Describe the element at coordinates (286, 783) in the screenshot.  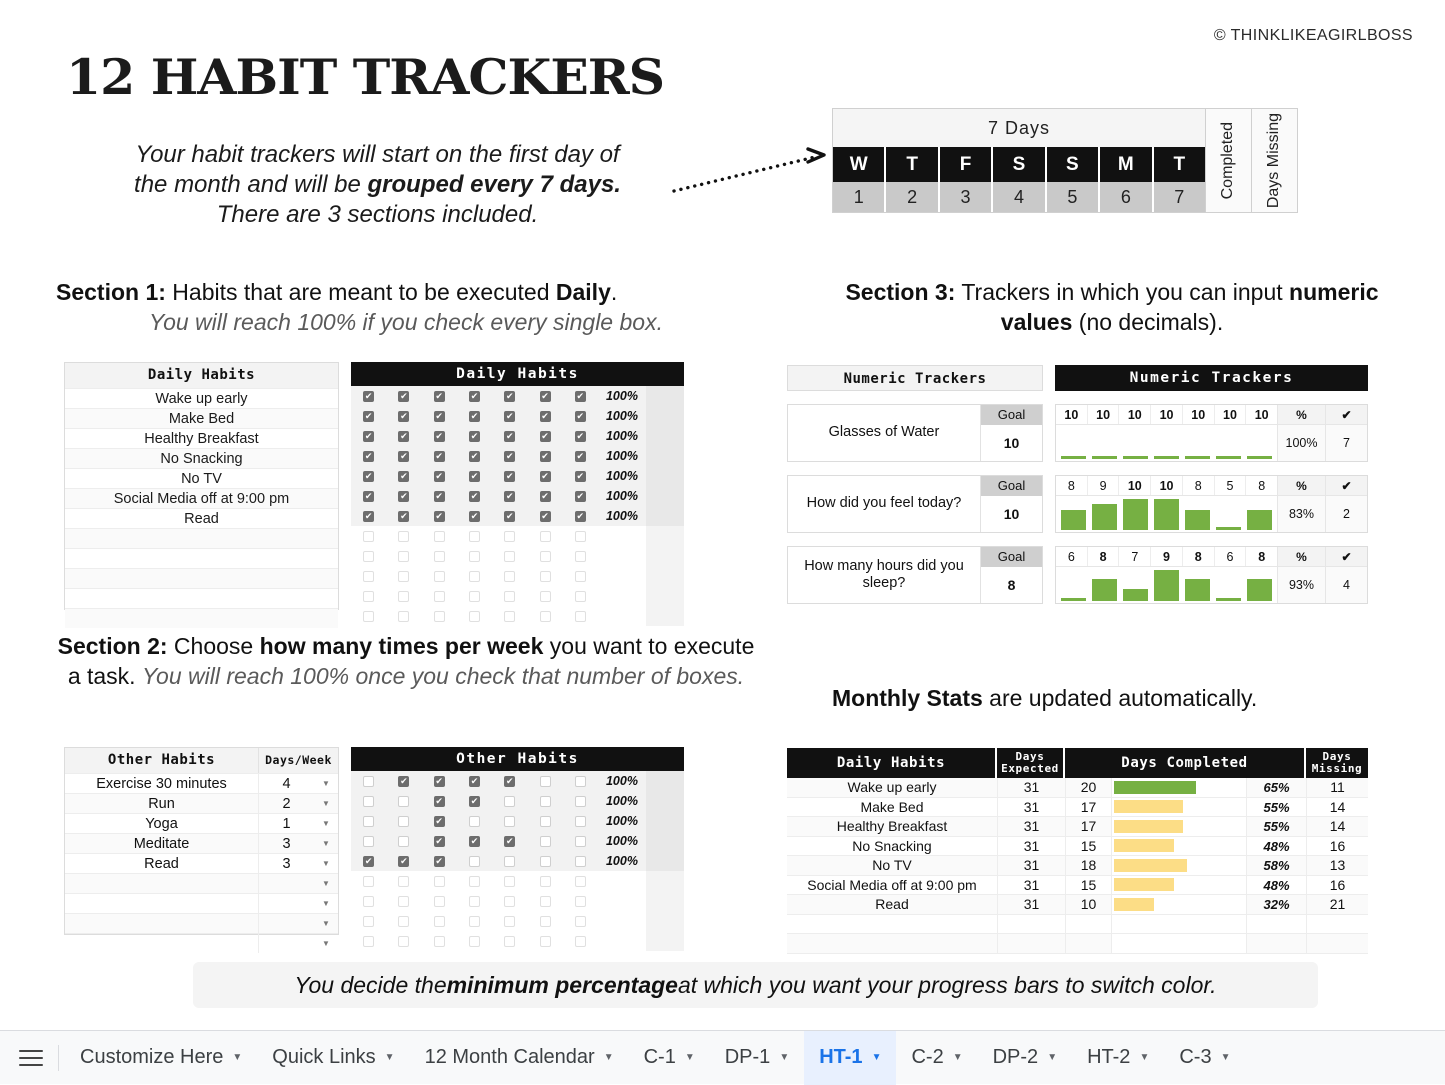
I see `other-habit-days: 4` at that location.